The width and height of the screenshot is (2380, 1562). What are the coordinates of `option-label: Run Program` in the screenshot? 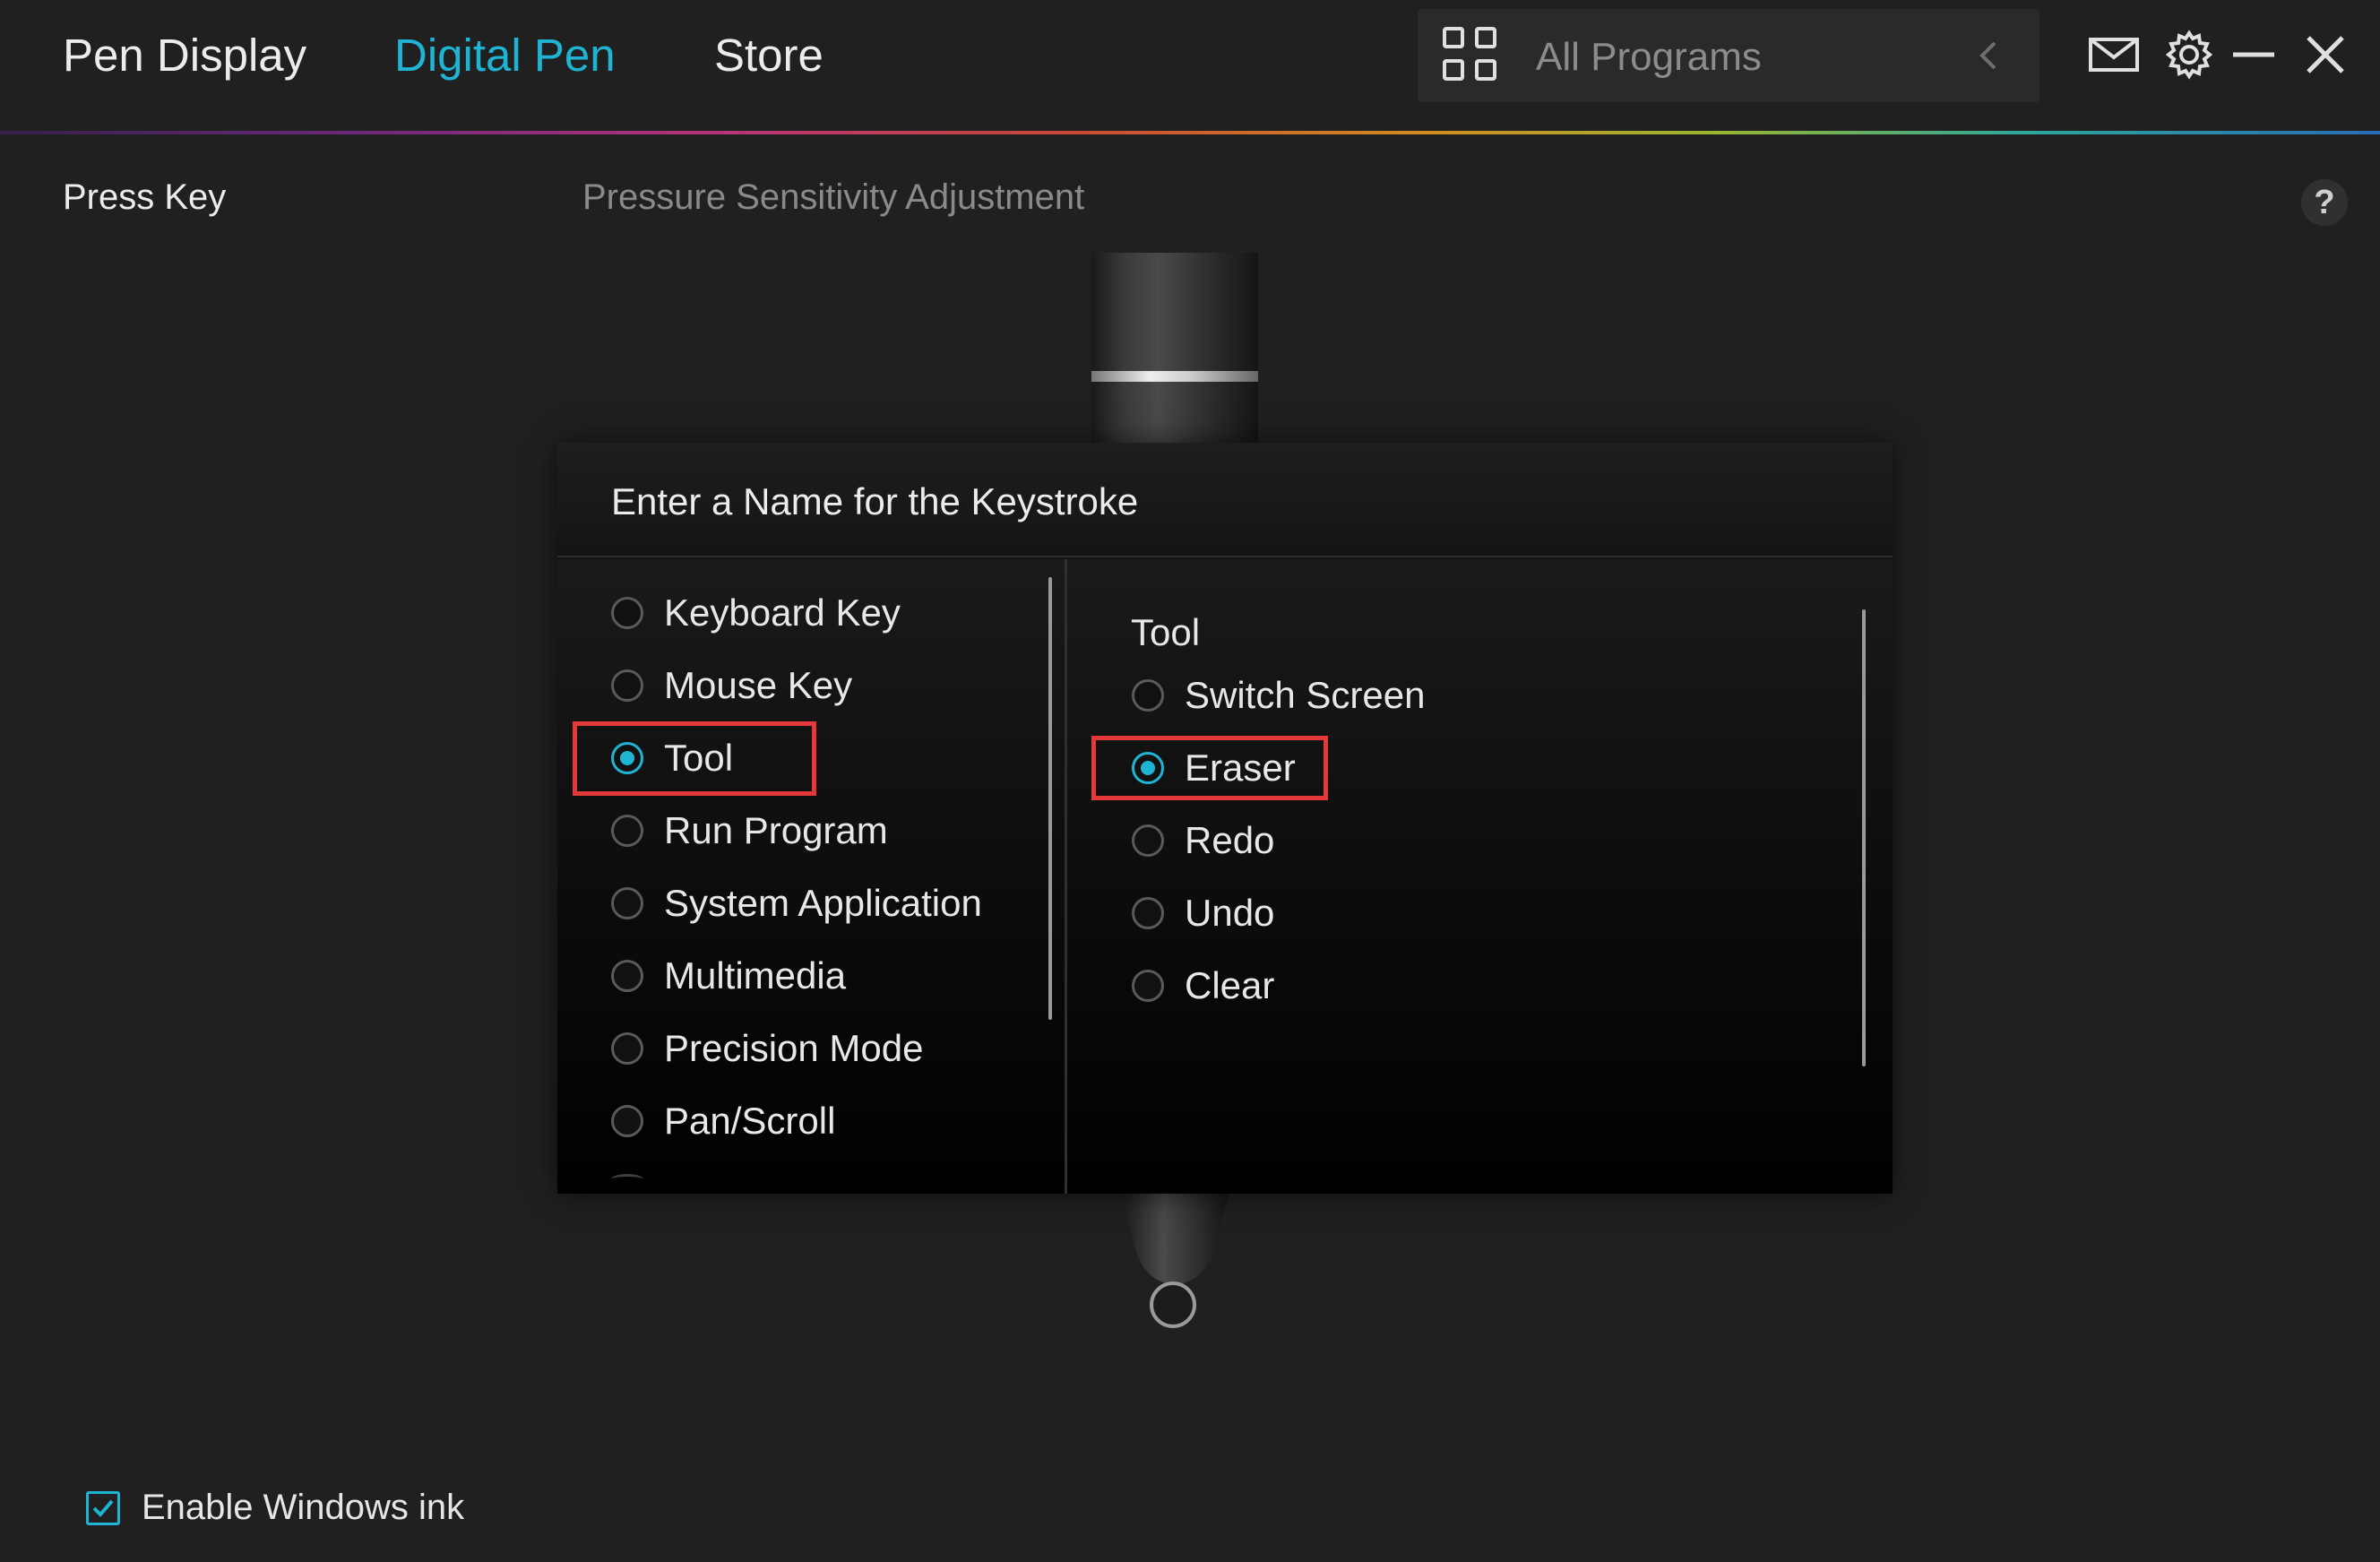 It's located at (776, 830).